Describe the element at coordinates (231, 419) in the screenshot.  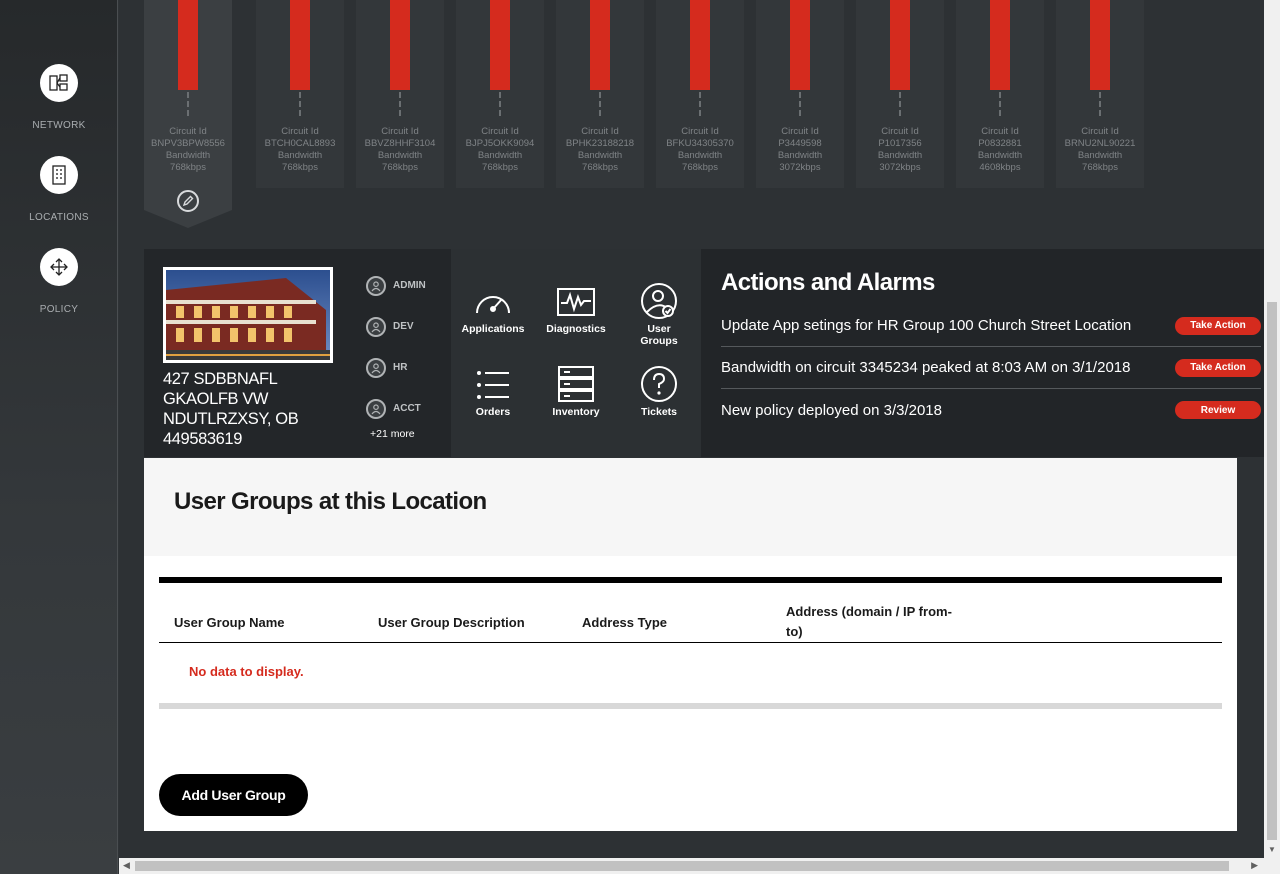
I see `address-line: NDUTLRZXSY, OB` at that location.